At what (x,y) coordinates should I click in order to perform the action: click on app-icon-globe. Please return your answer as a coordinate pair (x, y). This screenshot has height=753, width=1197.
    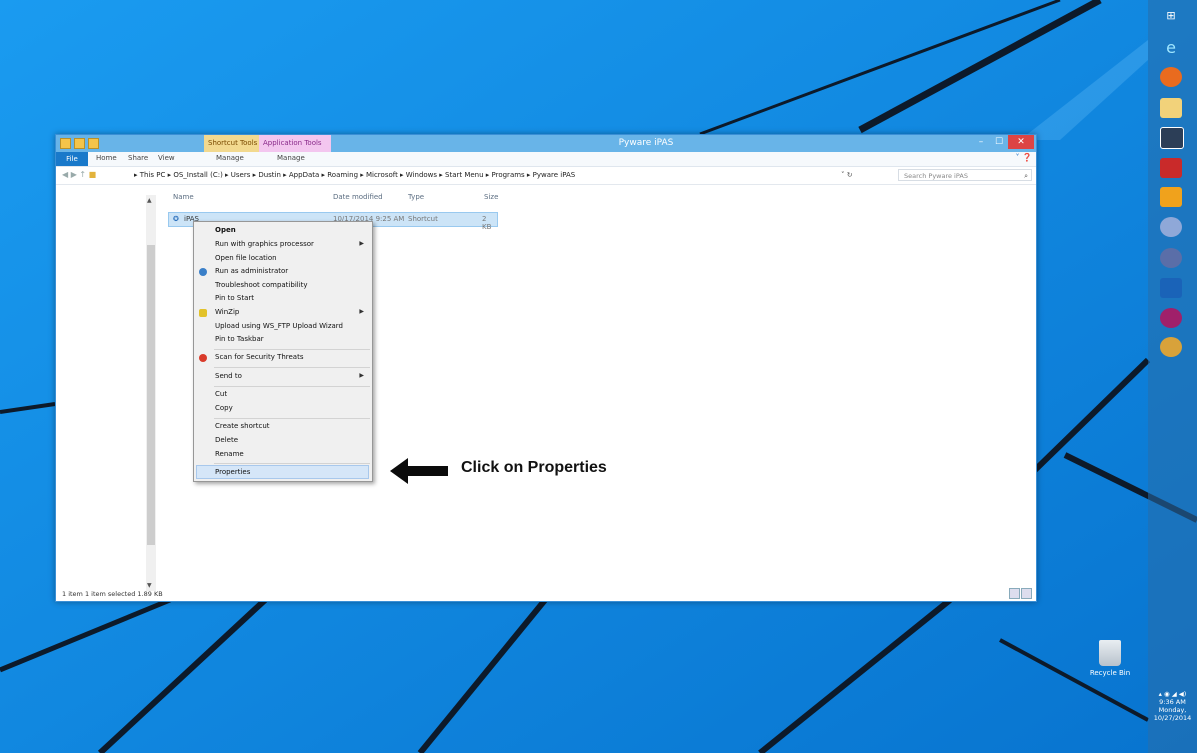
    Looking at the image, I should click on (1171, 227).